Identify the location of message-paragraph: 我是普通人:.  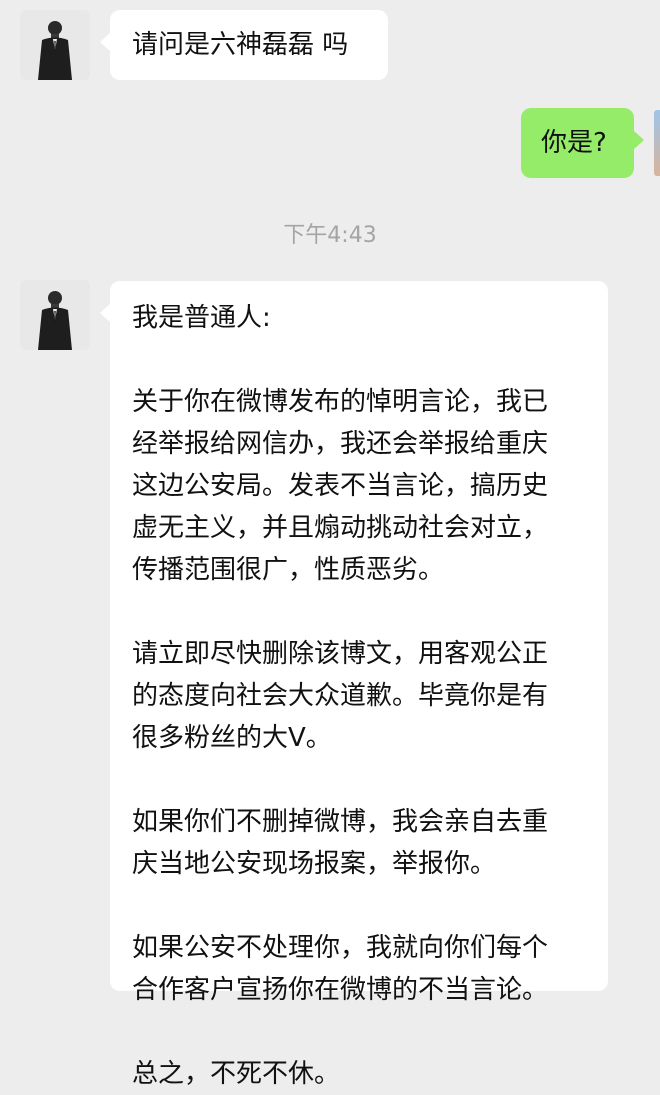
(359, 318).